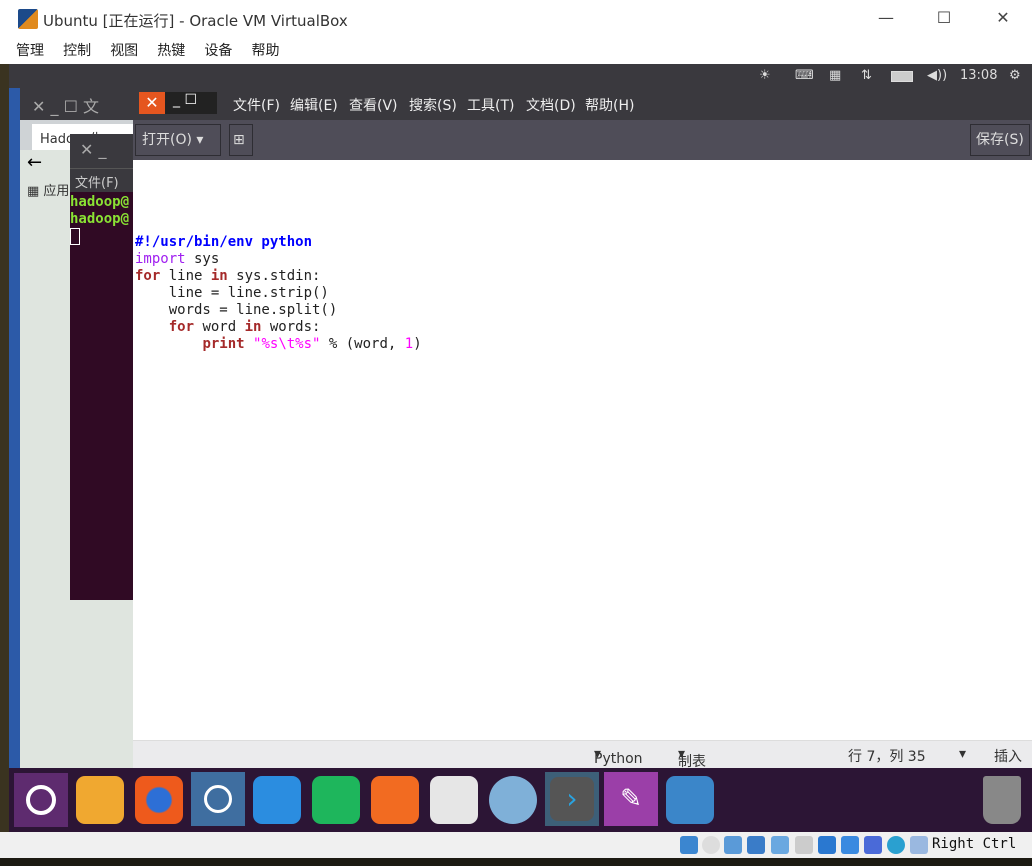  What do you see at coordinates (618, 756) in the screenshot?
I see `language-selector: Python ▾` at bounding box center [618, 756].